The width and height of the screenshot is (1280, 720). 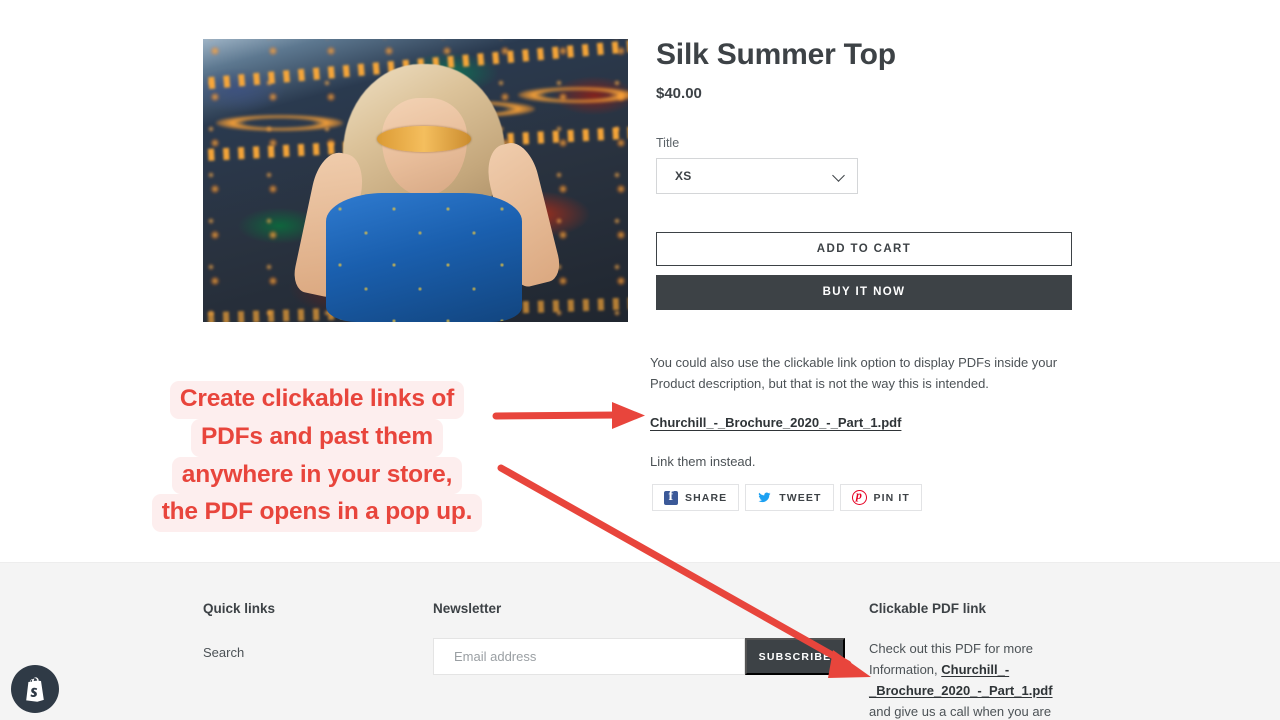 I want to click on arrow-to-description-link, so click(x=568, y=415).